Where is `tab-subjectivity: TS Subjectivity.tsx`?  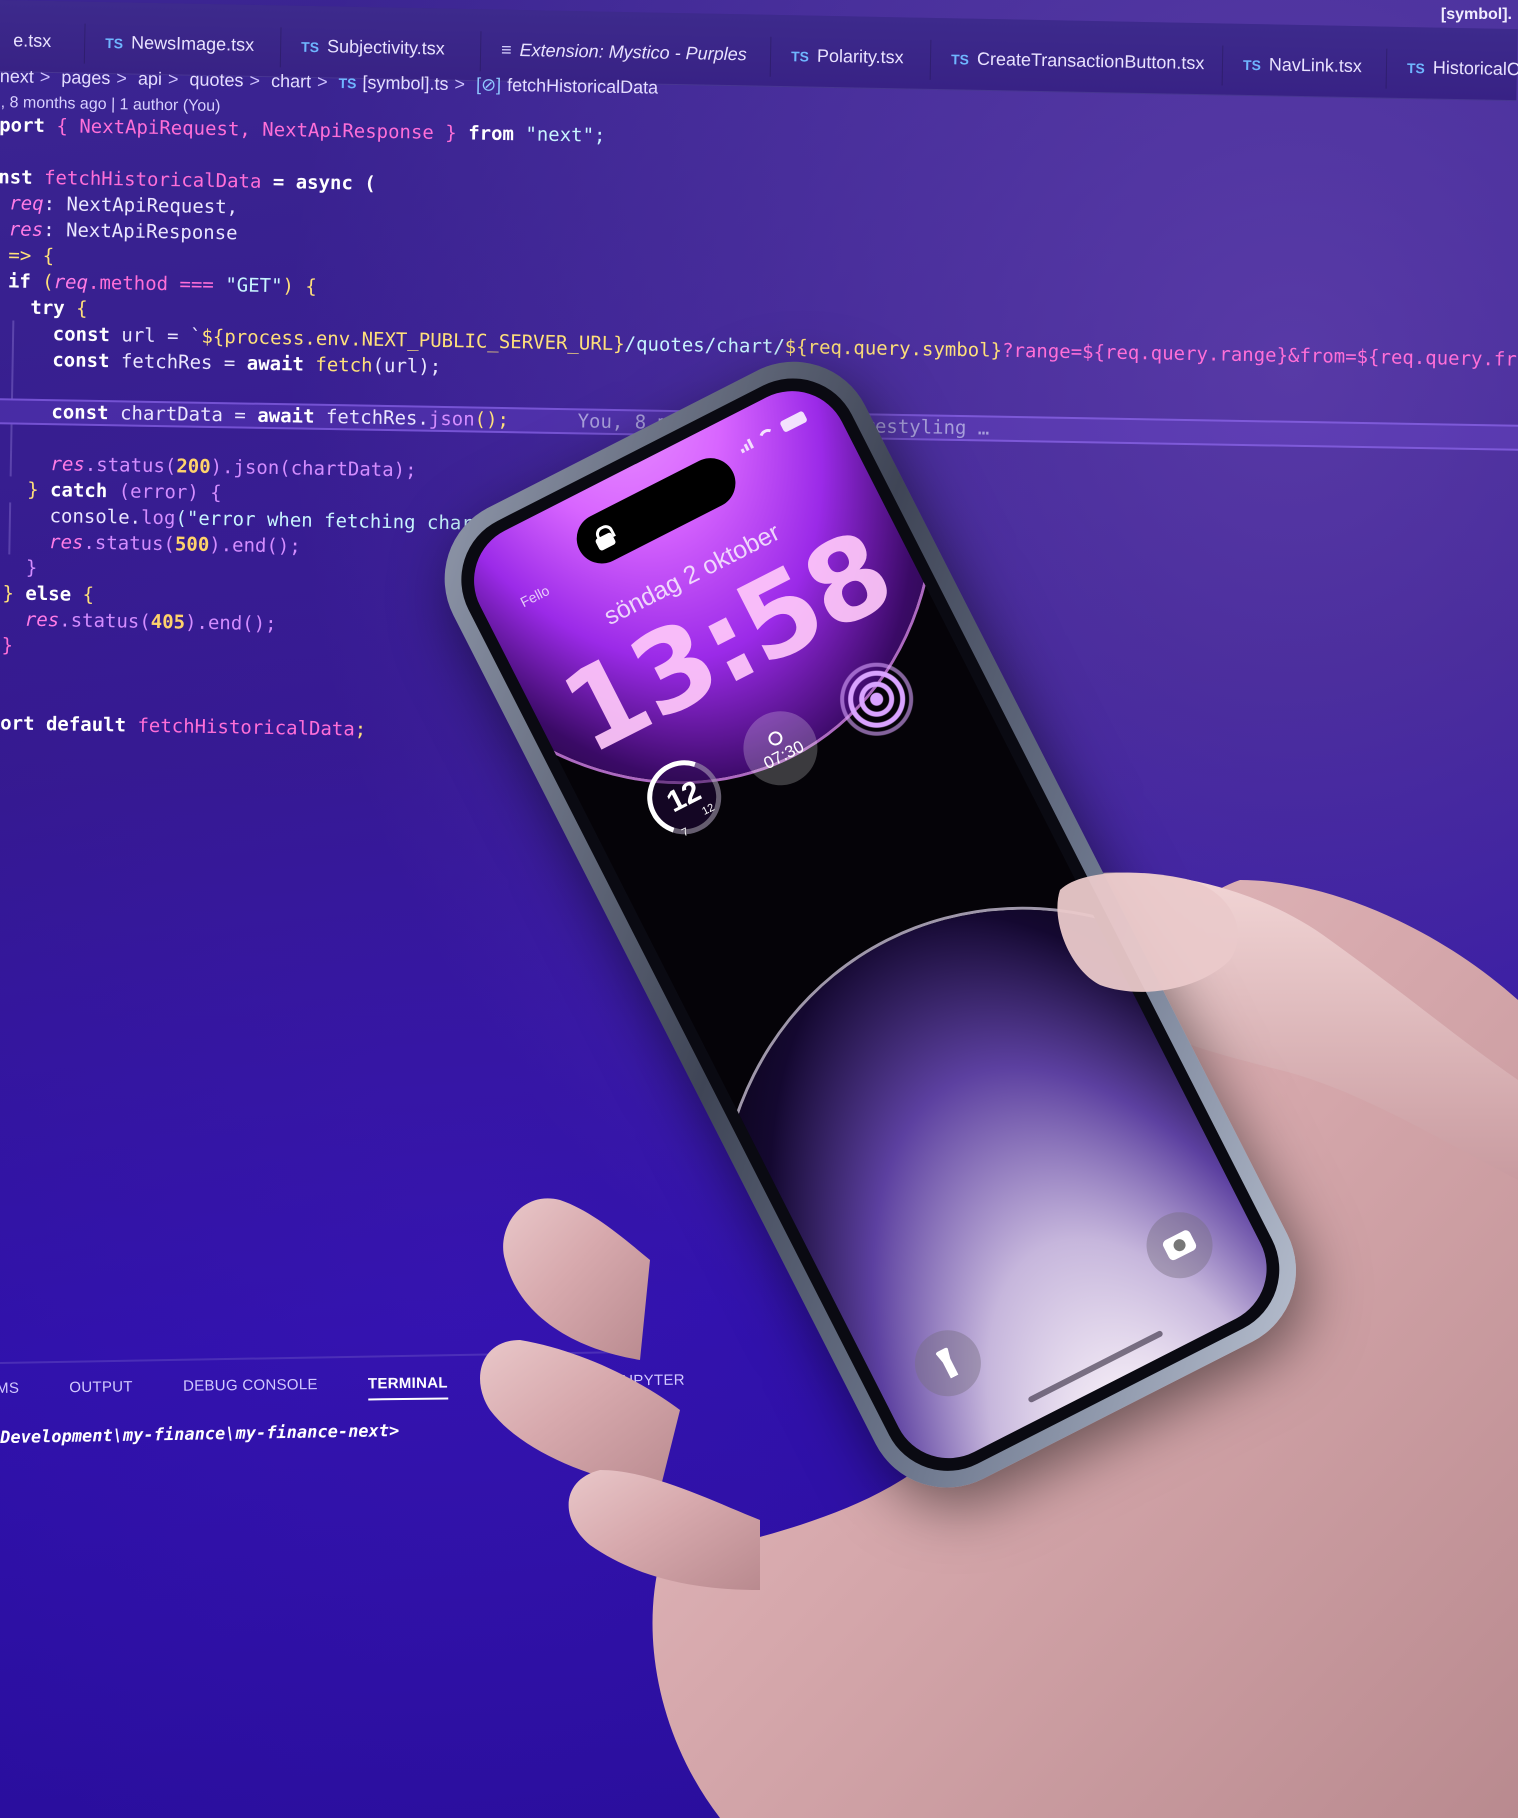 tab-subjectivity: TS Subjectivity.tsx is located at coordinates (381, 49).